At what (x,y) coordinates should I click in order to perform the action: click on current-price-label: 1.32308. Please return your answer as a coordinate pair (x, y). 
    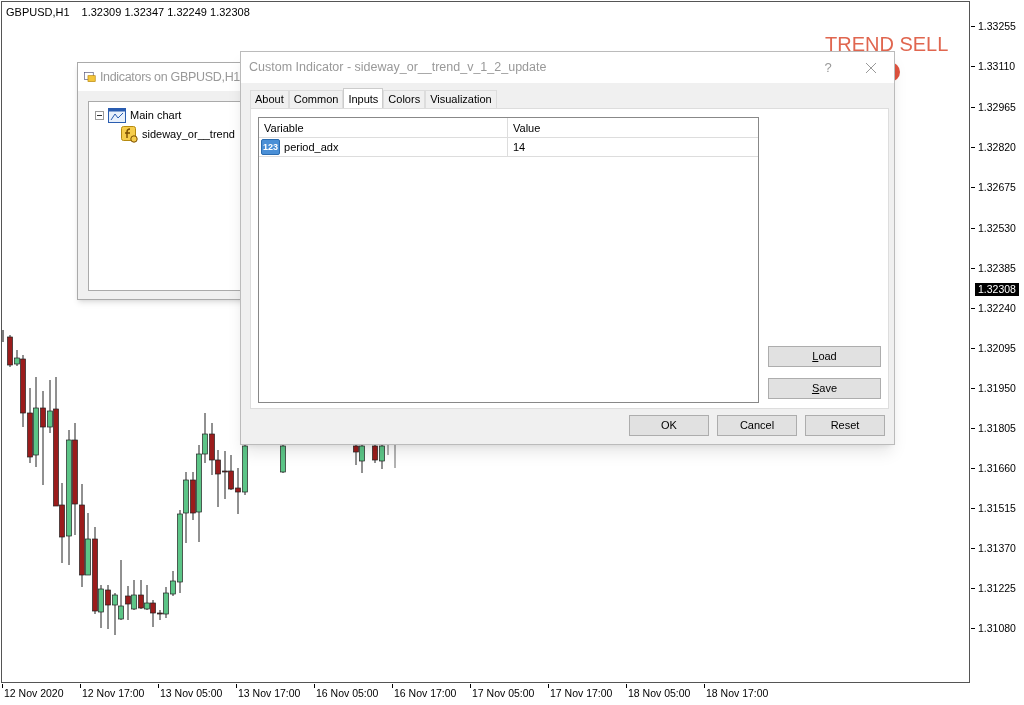
    Looking at the image, I should click on (997, 289).